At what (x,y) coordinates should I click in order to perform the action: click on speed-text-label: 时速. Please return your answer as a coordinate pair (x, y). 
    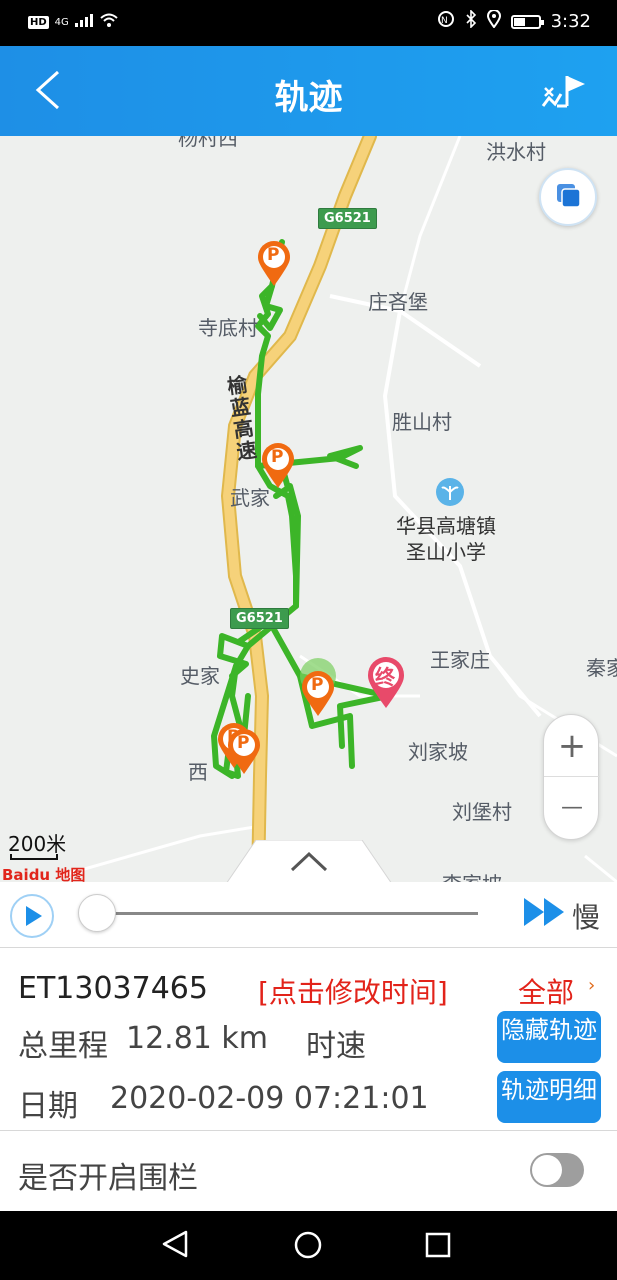
    Looking at the image, I should click on (336, 1046).